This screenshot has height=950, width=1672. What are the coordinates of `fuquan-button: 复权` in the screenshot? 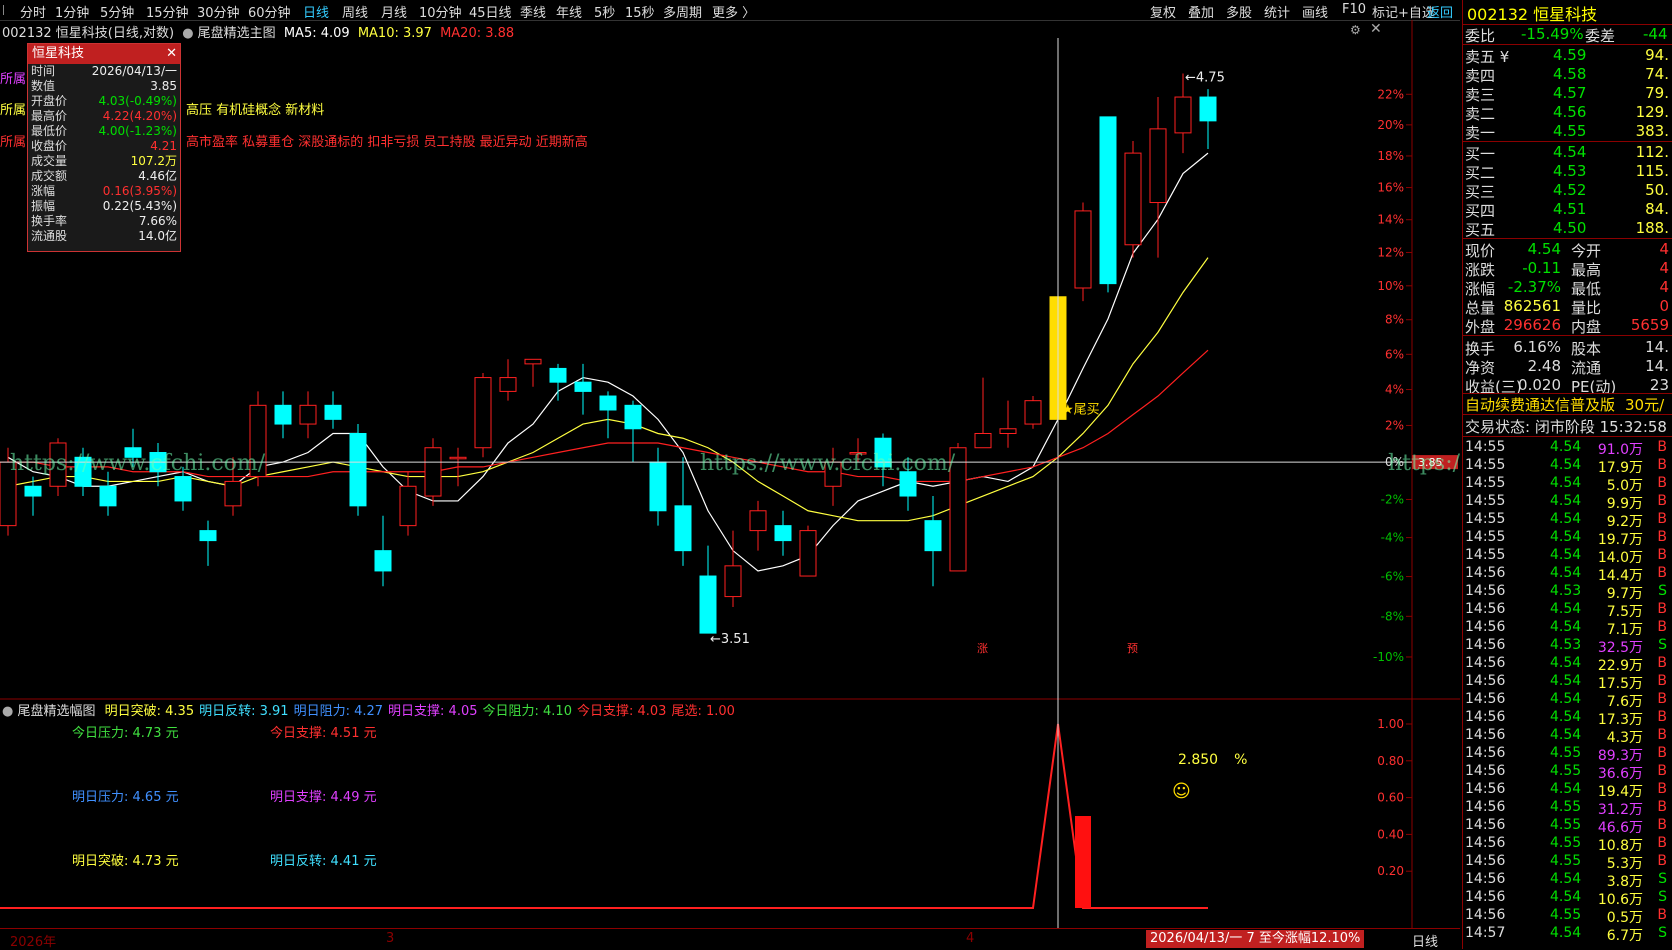 It's located at (1163, 11).